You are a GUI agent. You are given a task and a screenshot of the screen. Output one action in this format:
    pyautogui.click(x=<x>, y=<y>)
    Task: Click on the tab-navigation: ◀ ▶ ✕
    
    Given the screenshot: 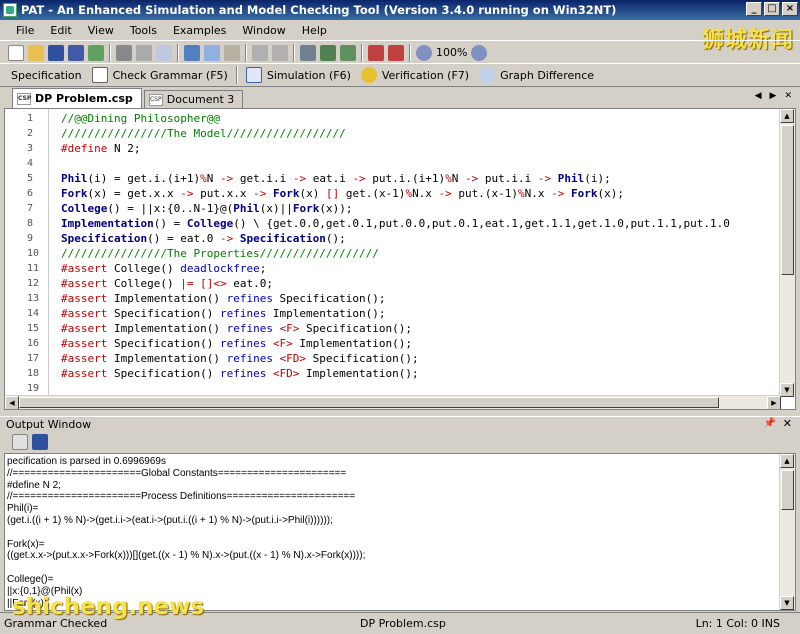 What is the action you would take?
    pyautogui.click(x=773, y=96)
    